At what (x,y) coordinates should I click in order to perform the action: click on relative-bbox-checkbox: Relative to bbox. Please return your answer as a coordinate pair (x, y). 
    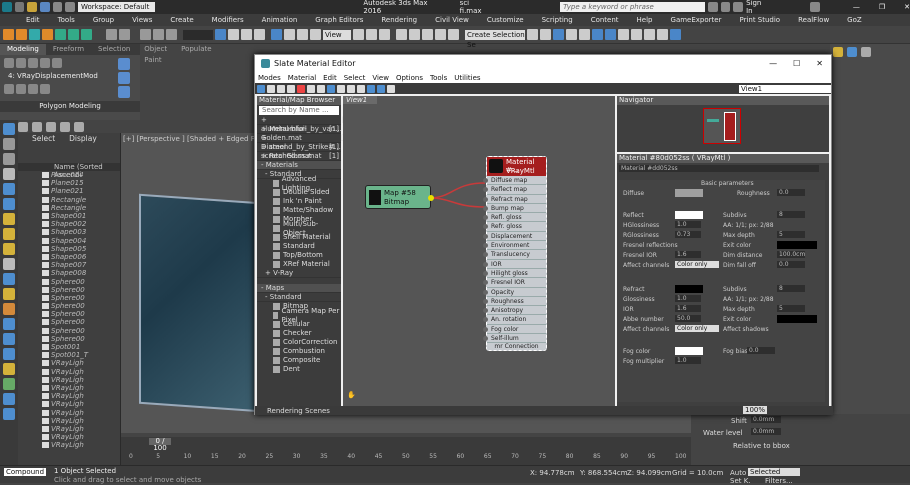
    Looking at the image, I should click on (761, 446).